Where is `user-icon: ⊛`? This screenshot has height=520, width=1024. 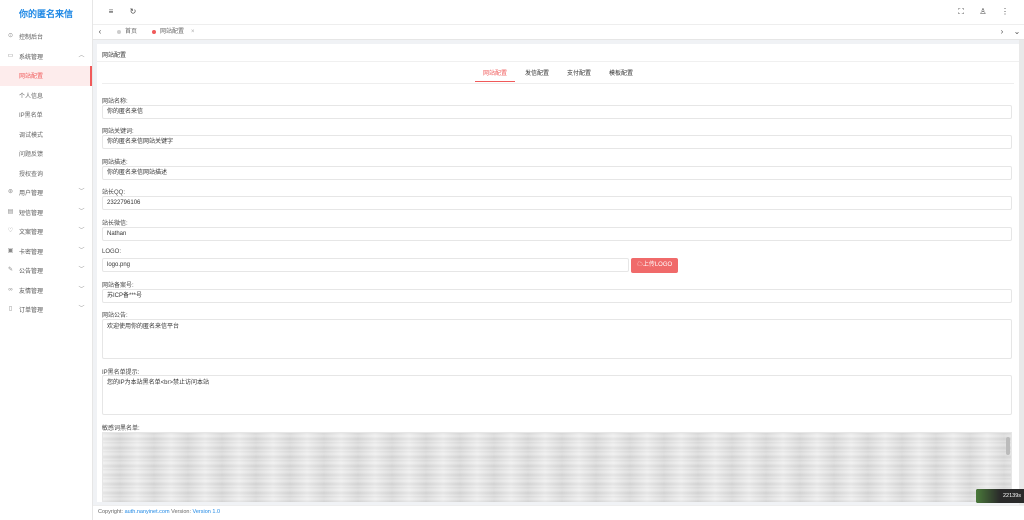 user-icon: ⊛ is located at coordinates (10, 192).